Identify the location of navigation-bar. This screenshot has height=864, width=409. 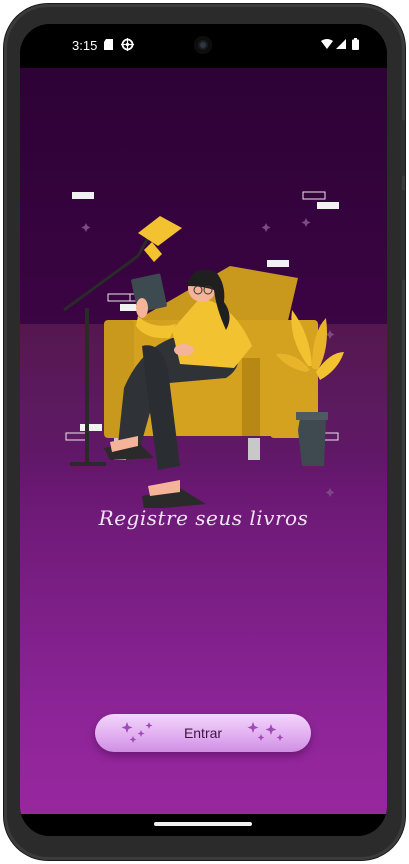
(203, 825).